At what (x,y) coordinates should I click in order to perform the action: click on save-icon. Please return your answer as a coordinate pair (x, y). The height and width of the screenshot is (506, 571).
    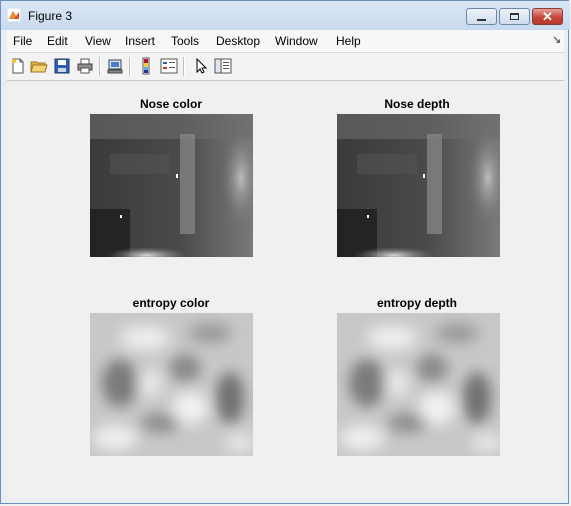
    Looking at the image, I should click on (62, 66).